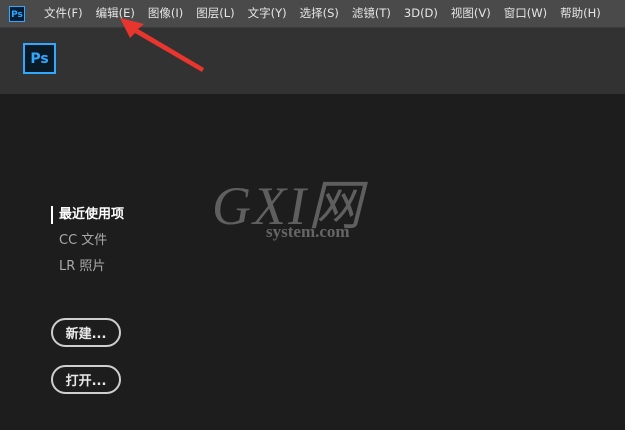  I want to click on start-nav: 最近使用项 CC 文件 LR 照片, so click(87, 244).